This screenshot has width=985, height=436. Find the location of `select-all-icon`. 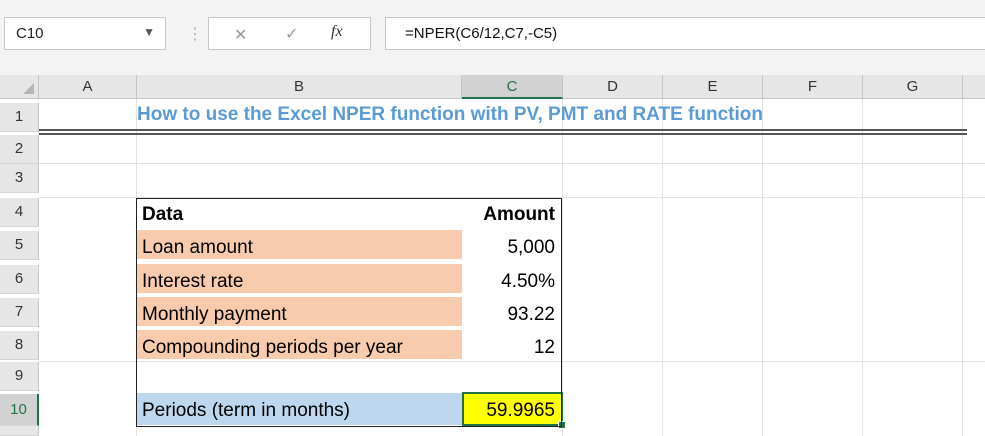

select-all-icon is located at coordinates (28, 88).